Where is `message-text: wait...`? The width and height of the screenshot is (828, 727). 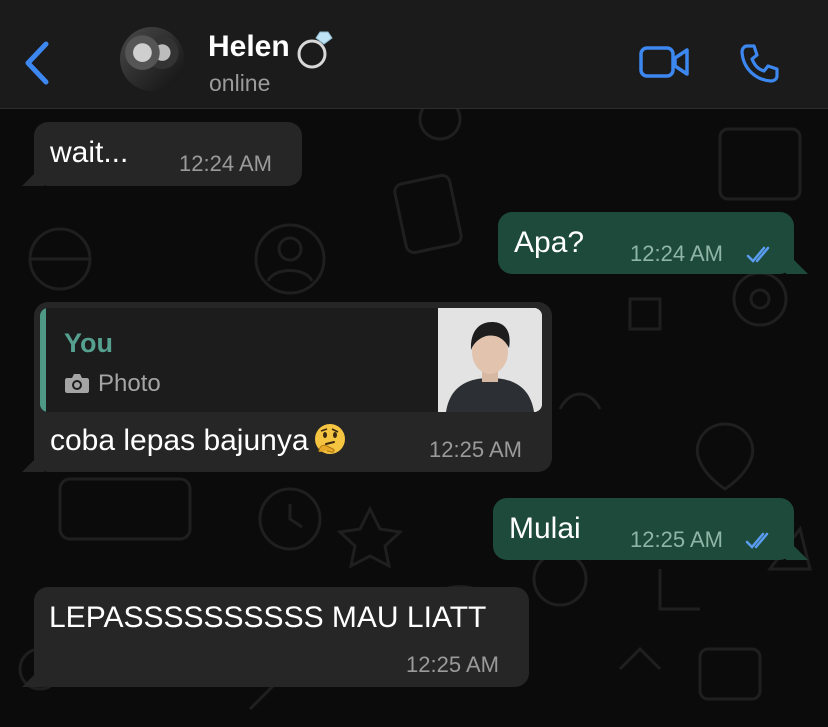 message-text: wait... is located at coordinates (89, 152).